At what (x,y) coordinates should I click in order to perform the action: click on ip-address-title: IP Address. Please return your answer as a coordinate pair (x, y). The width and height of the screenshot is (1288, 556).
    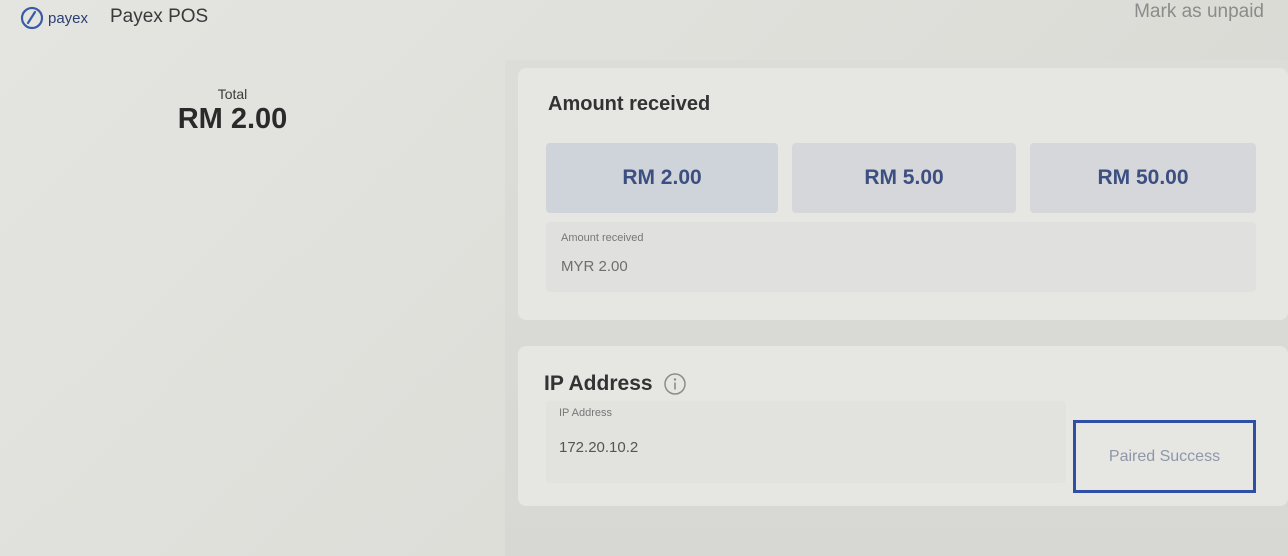
    Looking at the image, I should click on (615, 384).